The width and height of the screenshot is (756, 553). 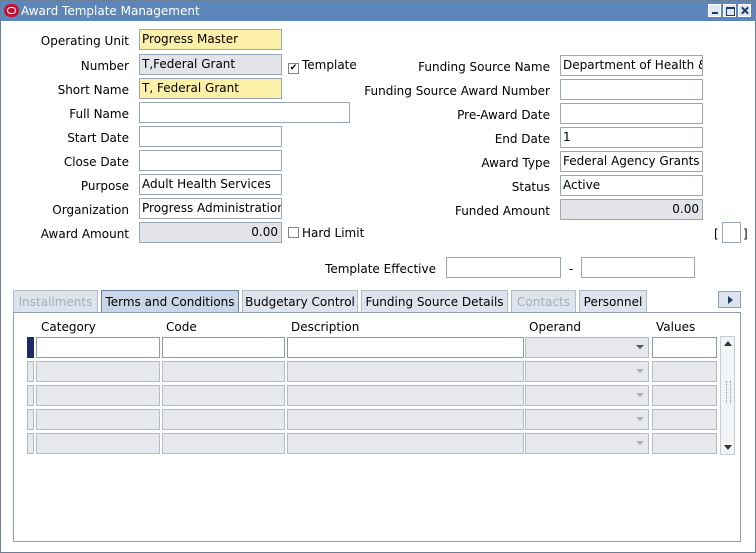 I want to click on full-name-field, so click(x=244, y=112).